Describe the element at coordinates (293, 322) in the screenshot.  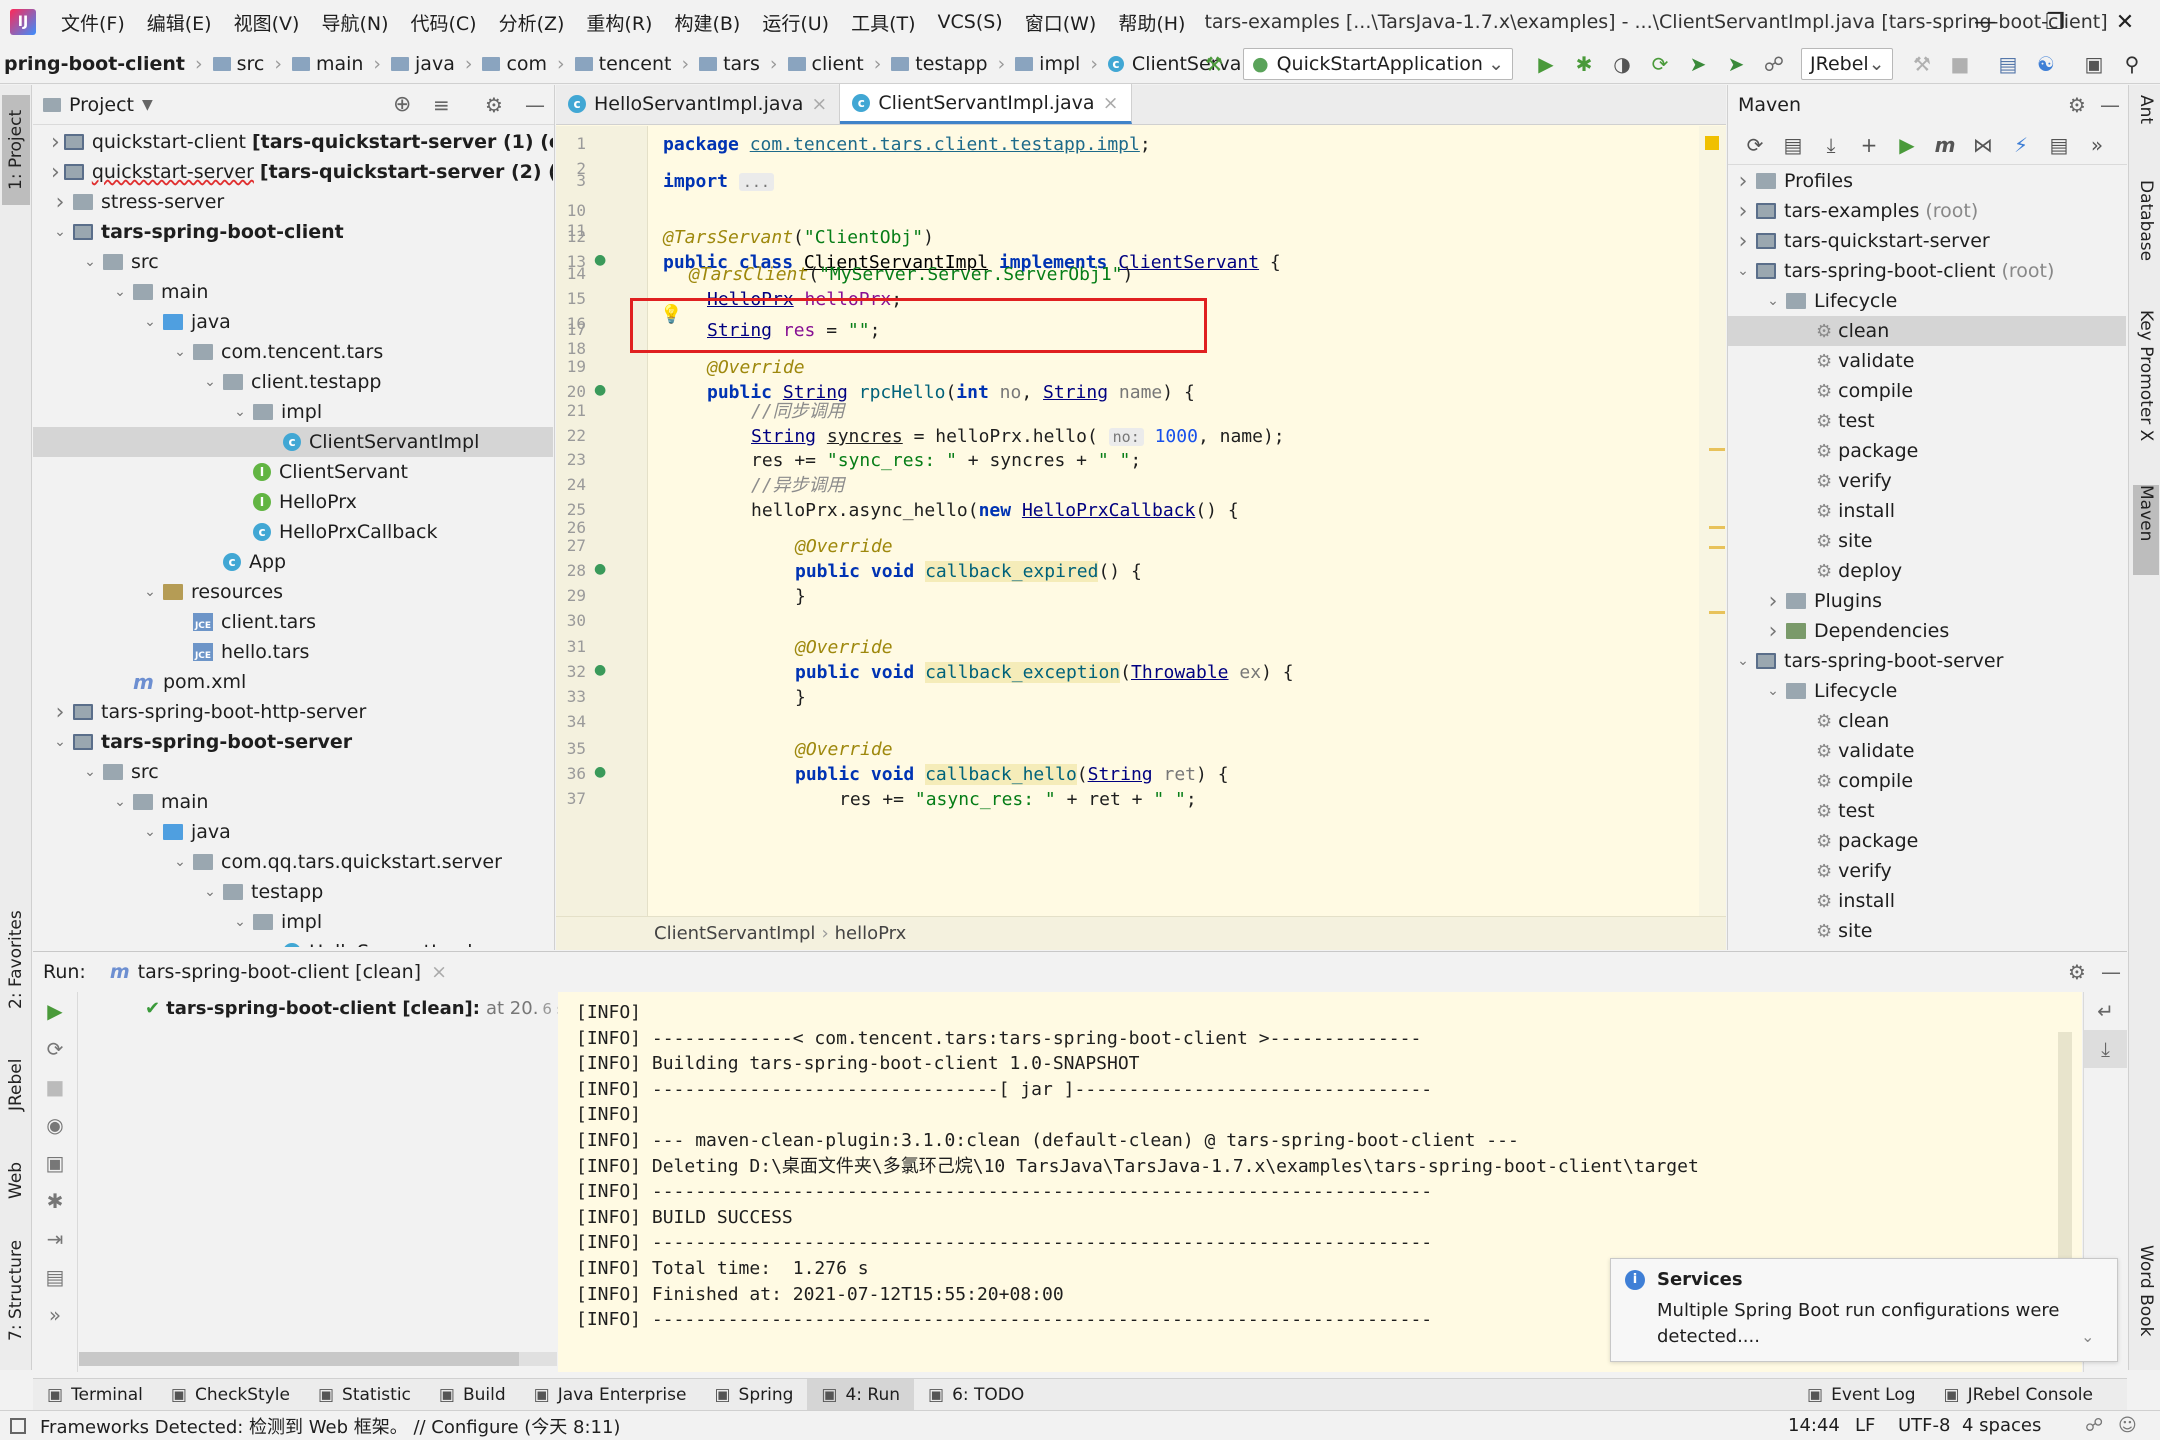
I see `project-tree-item: ⌄ java` at that location.